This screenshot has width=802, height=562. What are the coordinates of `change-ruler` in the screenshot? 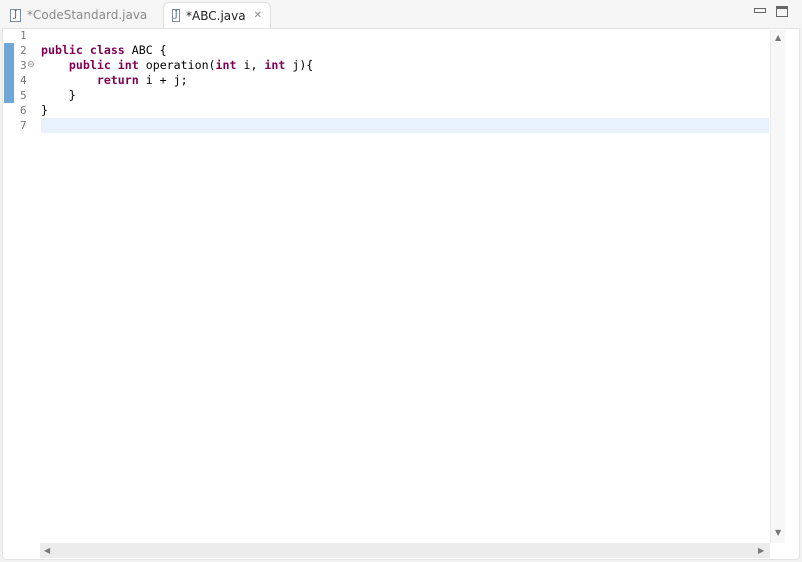 It's located at (9, 73).